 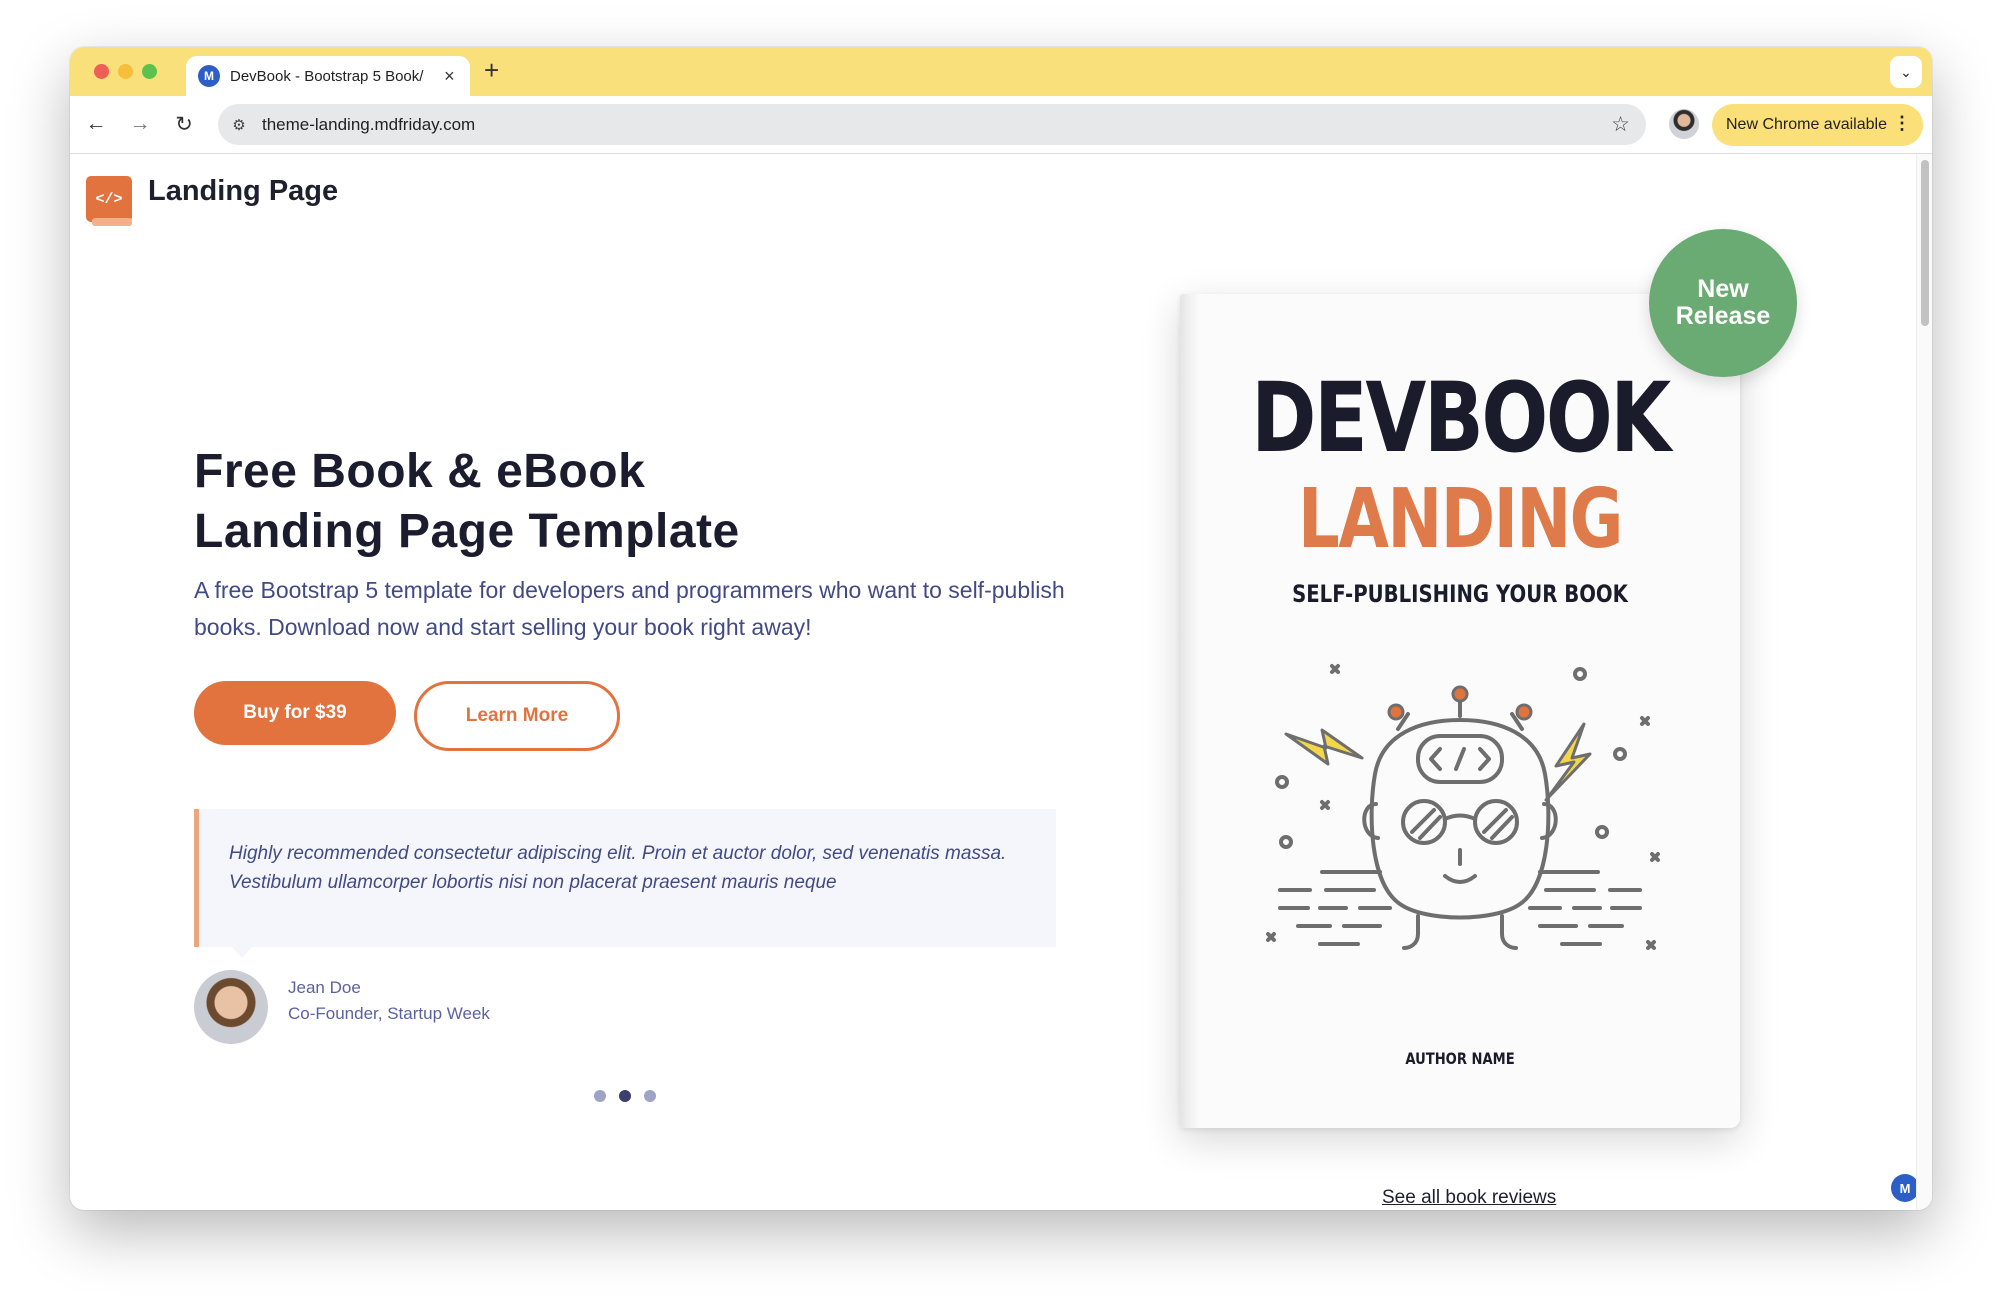 What do you see at coordinates (1460, 519) in the screenshot?
I see `book-title-line-2: LANDING` at bounding box center [1460, 519].